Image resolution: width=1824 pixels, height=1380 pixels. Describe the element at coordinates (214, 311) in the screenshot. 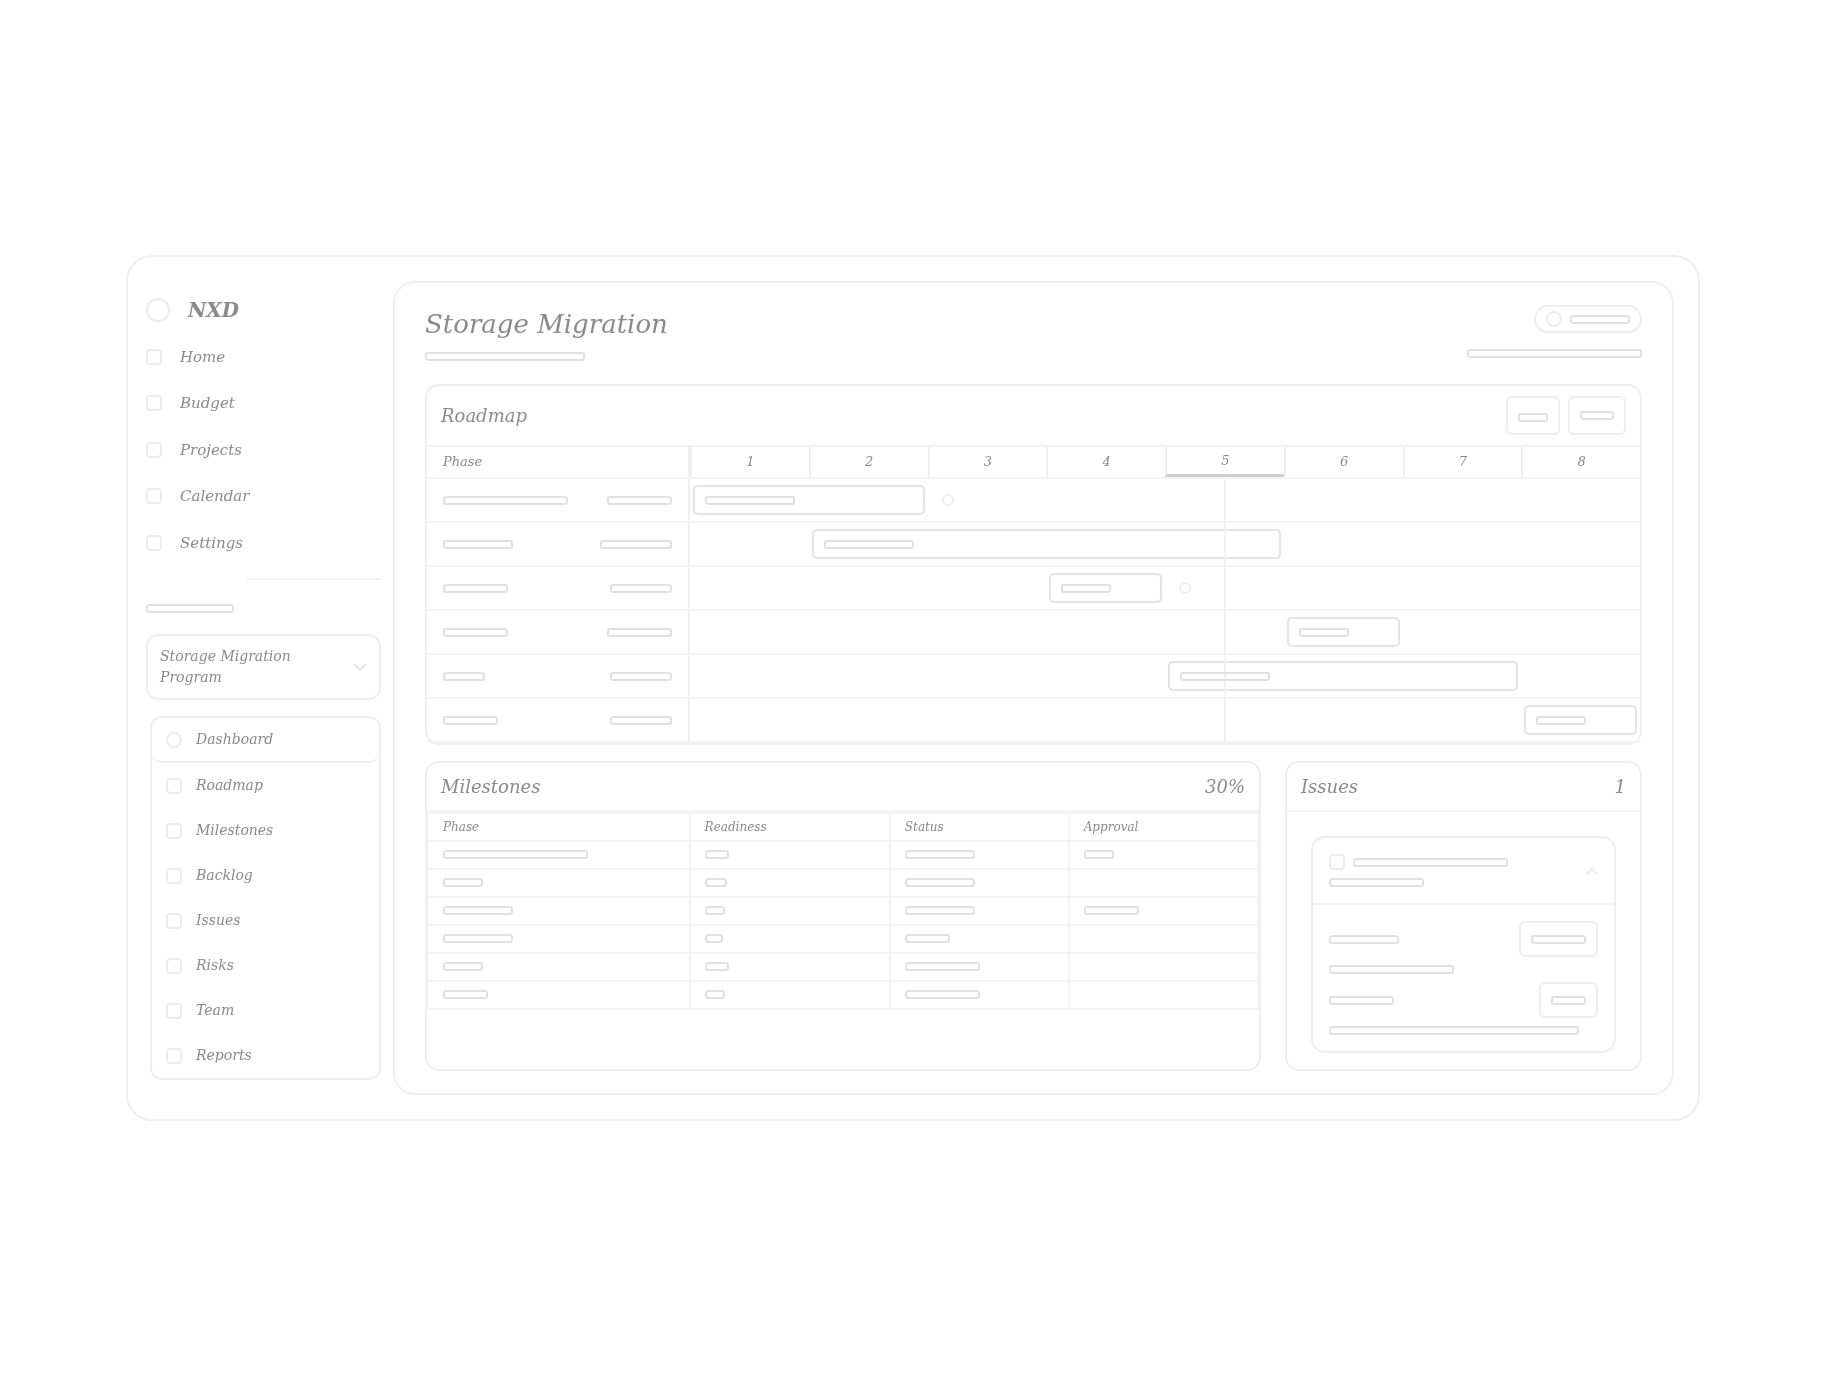

I see `brand-name: NXD` at that location.